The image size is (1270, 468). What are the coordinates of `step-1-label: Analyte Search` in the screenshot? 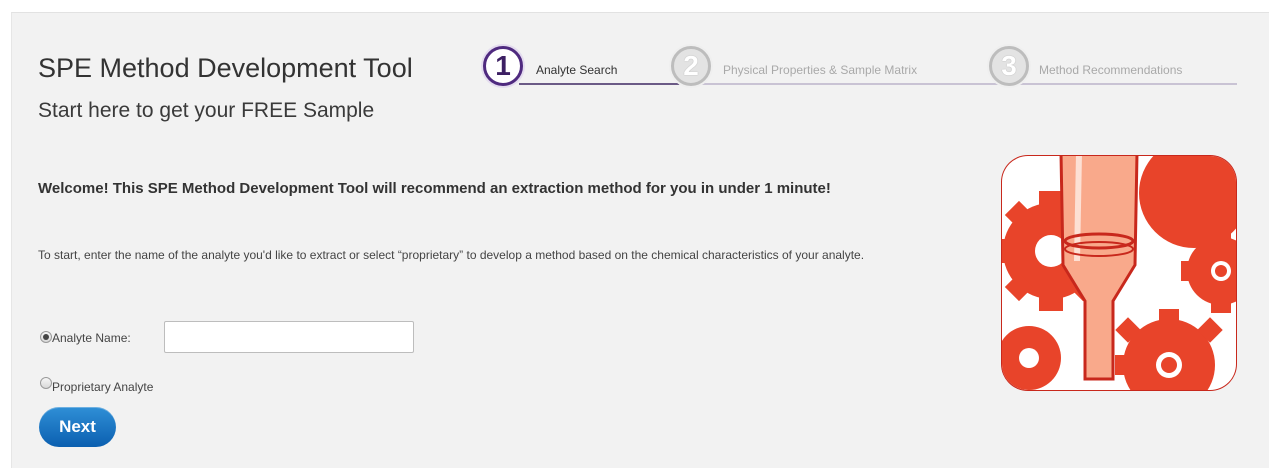 It's located at (577, 70).